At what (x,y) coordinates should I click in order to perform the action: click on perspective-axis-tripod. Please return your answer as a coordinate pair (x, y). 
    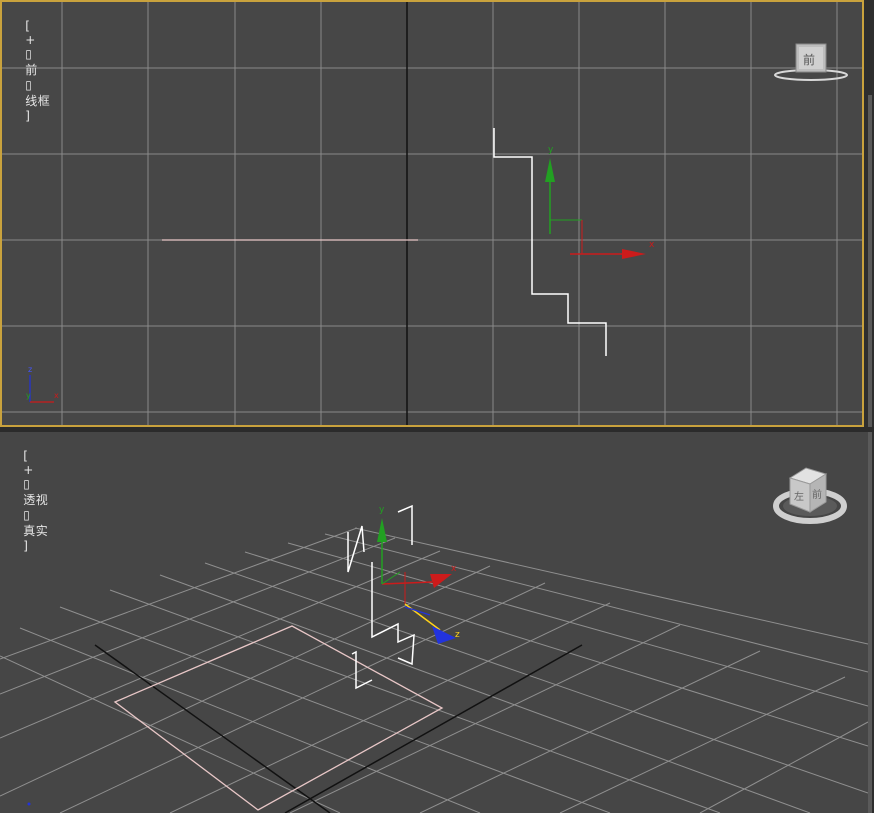
    Looking at the image, I should click on (29, 804).